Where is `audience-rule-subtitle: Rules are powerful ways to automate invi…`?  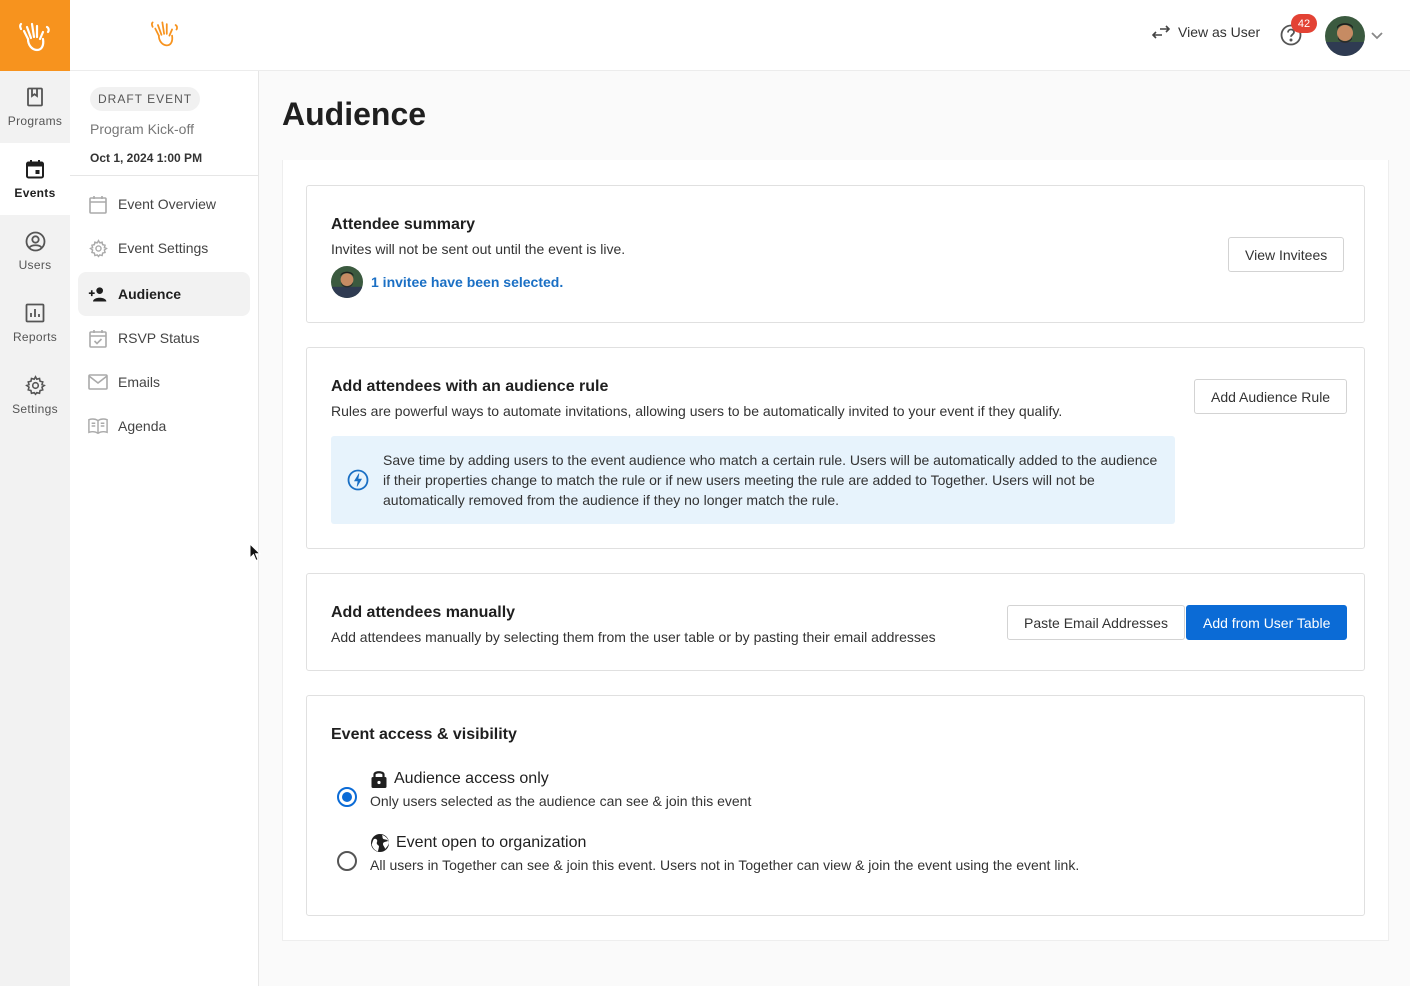
audience-rule-subtitle: Rules are powerful ways to automate invi… is located at coordinates (697, 411).